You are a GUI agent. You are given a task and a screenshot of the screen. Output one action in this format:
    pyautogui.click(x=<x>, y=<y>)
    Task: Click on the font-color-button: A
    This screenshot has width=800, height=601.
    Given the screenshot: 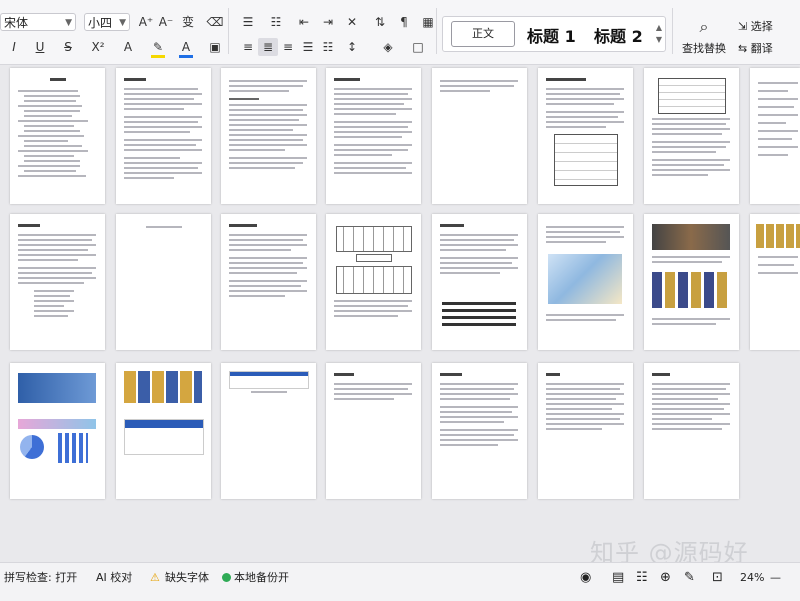 What is the action you would take?
    pyautogui.click(x=186, y=47)
    